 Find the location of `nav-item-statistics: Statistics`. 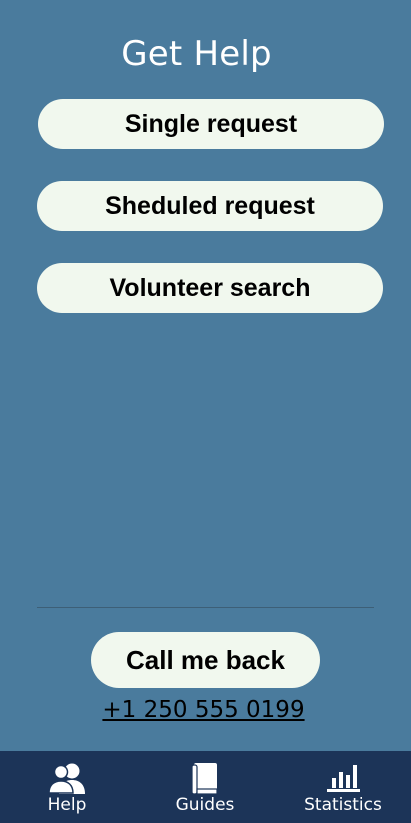

nav-item-statistics: Statistics is located at coordinates (343, 787).